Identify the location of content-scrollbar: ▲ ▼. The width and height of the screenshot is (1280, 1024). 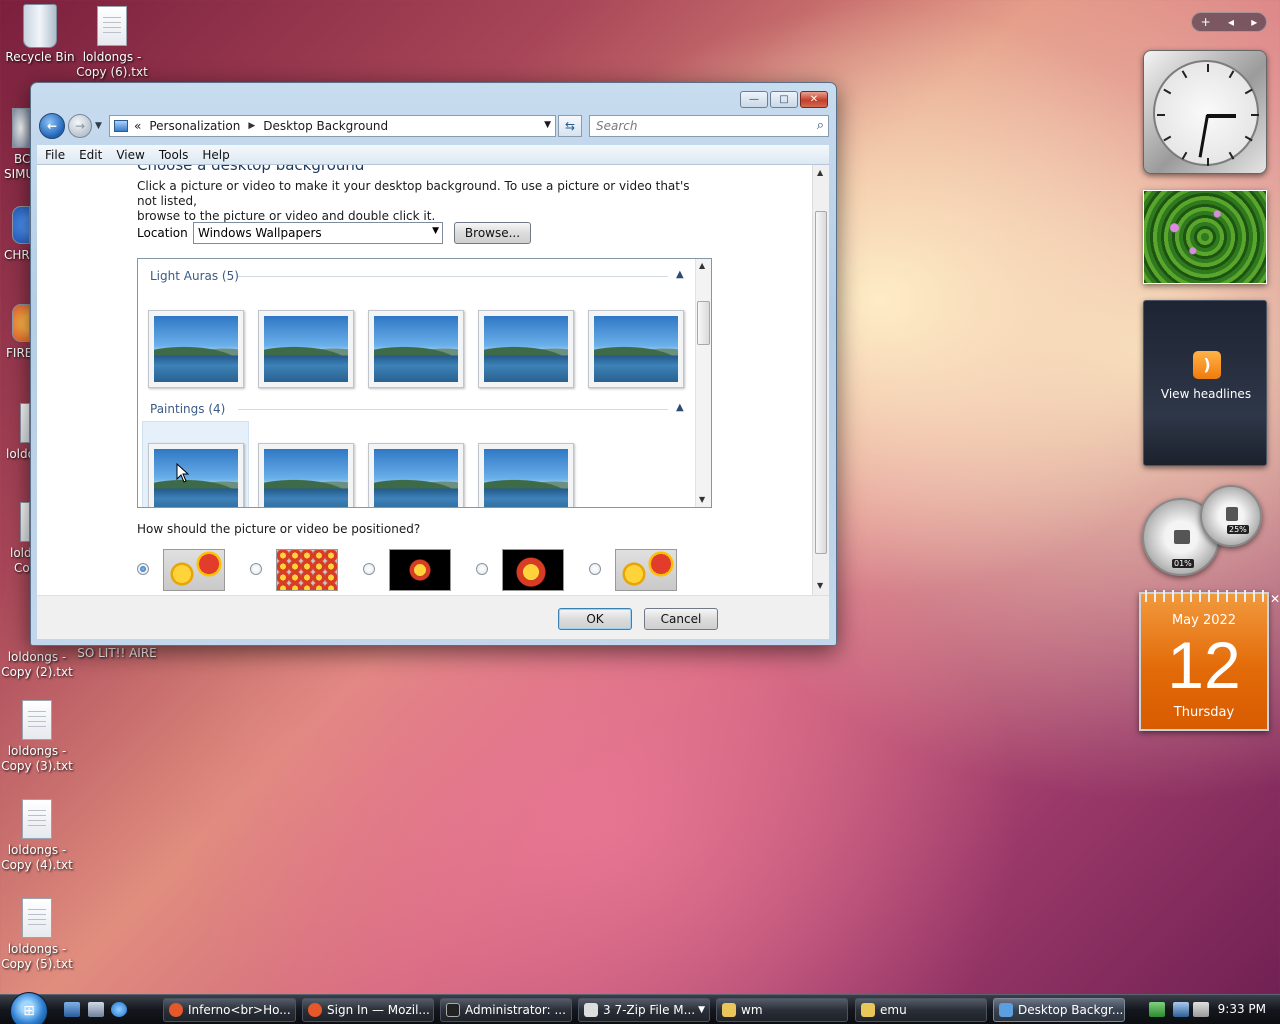
(820, 380).